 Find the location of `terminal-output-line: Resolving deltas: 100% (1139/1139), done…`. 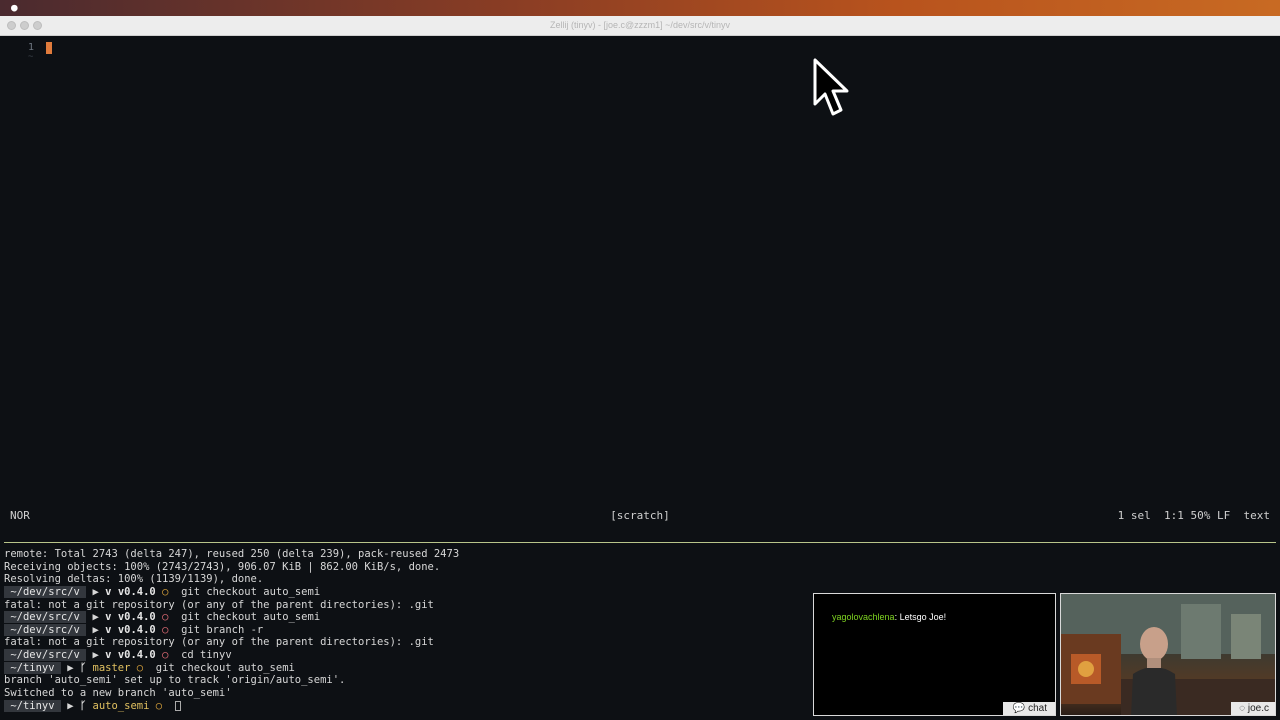

terminal-output-line: Resolving deltas: 100% (1139/1139), done… is located at coordinates (134, 579).